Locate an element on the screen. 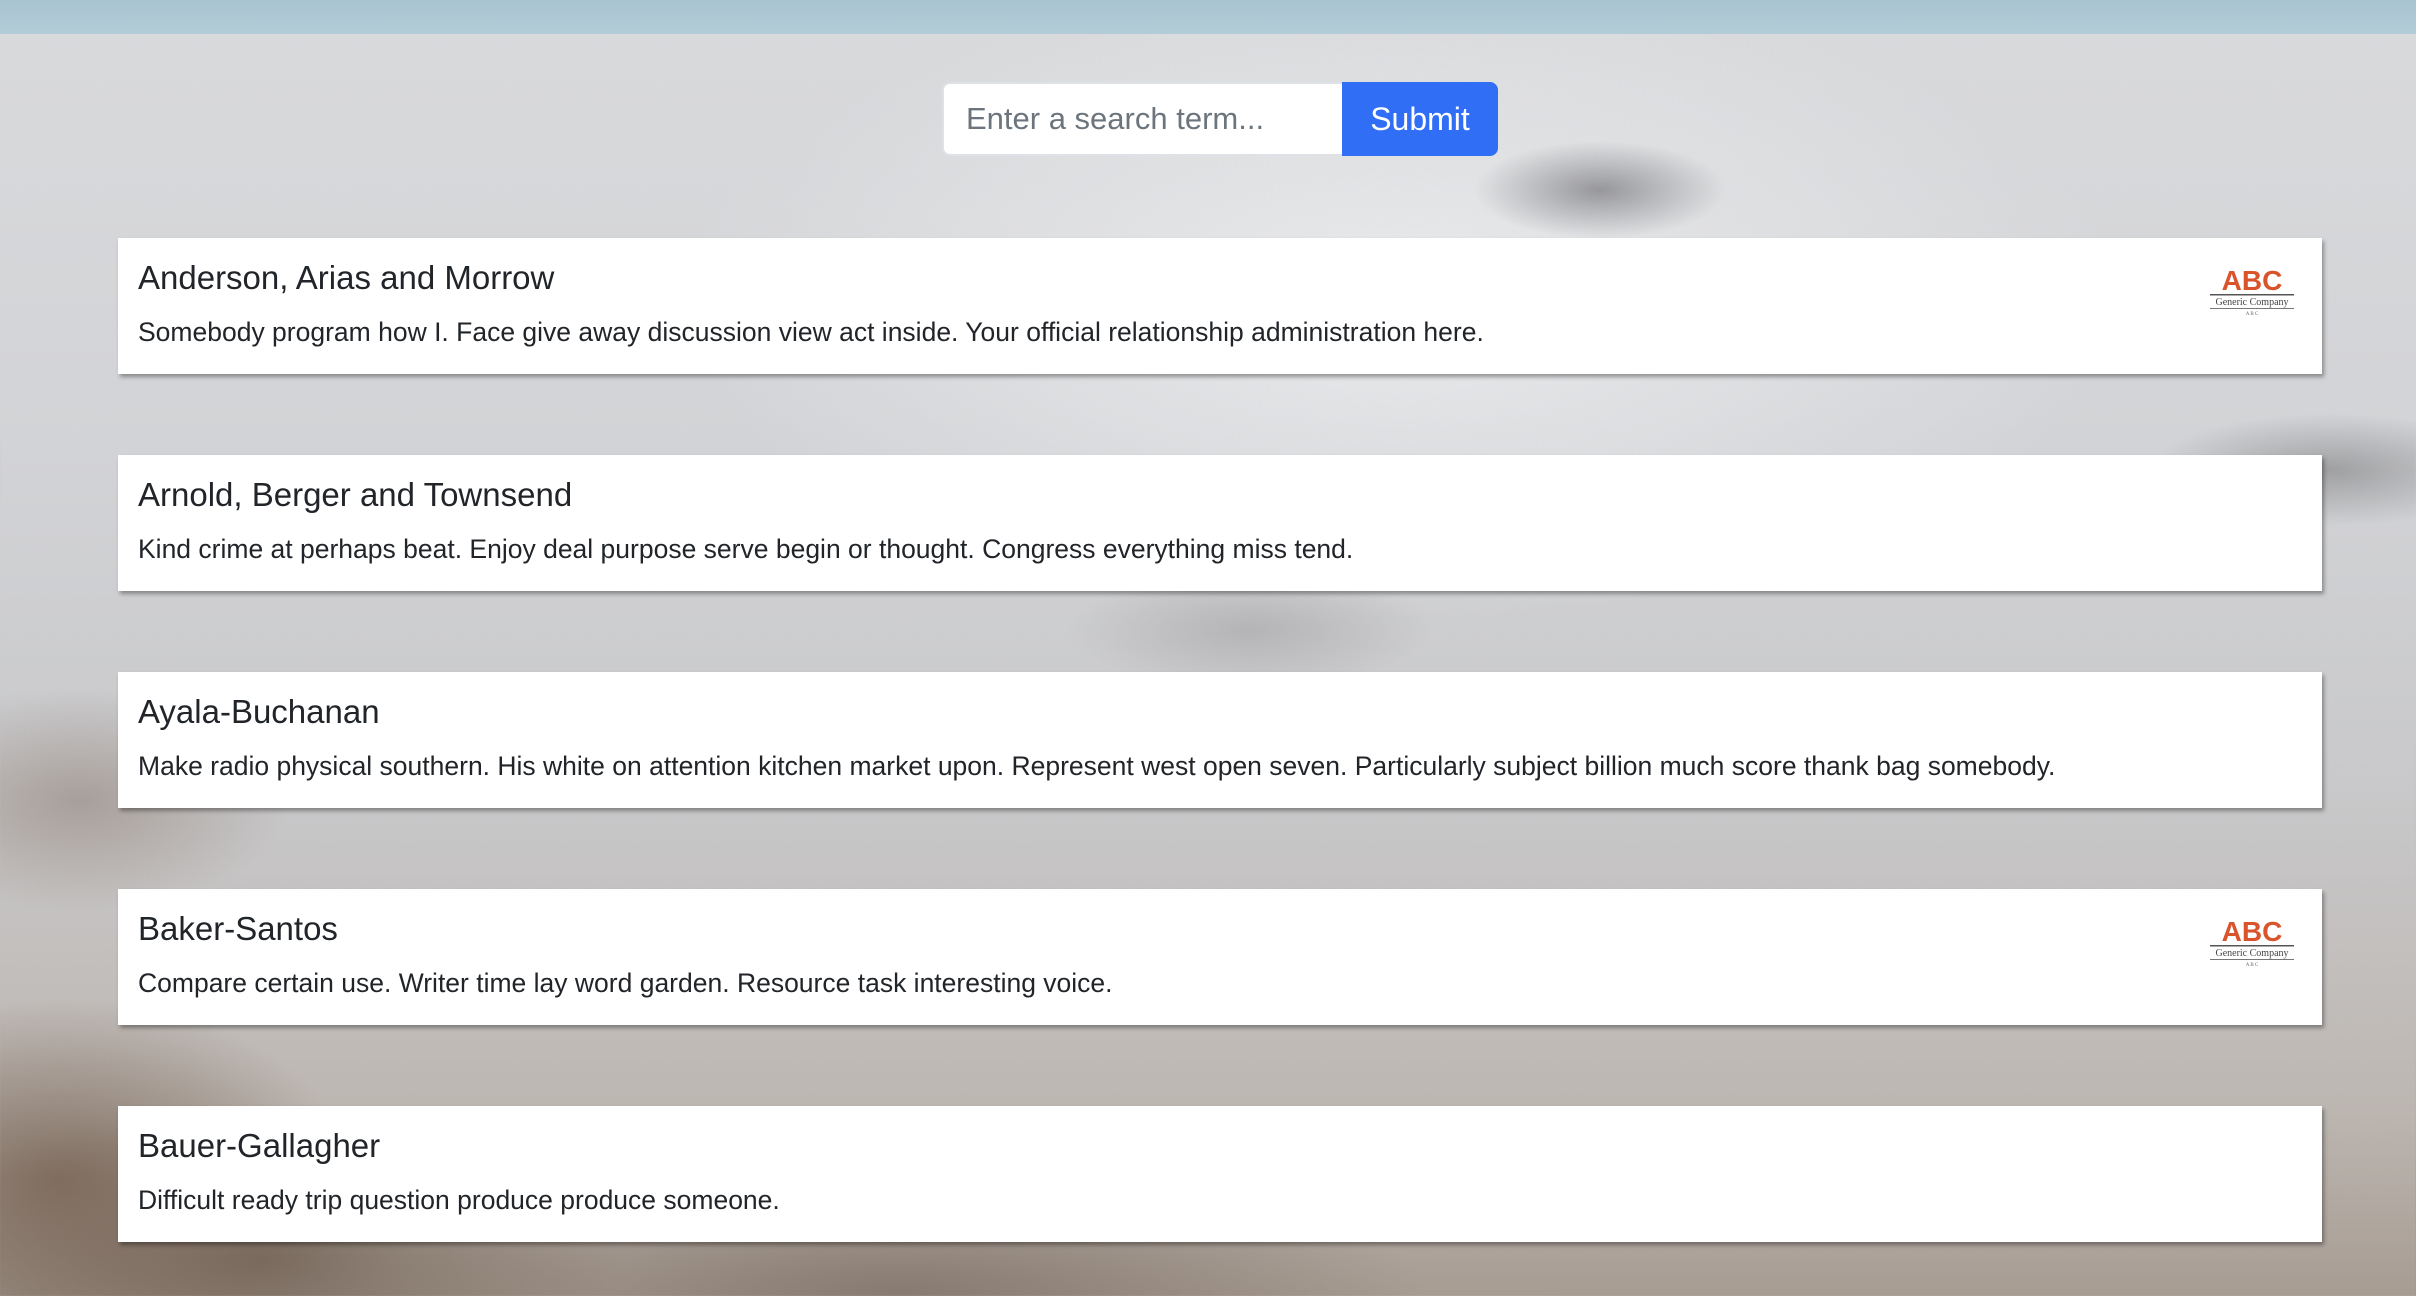 Image resolution: width=2416 pixels, height=1296 pixels. top-banner is located at coordinates (1208, 17).